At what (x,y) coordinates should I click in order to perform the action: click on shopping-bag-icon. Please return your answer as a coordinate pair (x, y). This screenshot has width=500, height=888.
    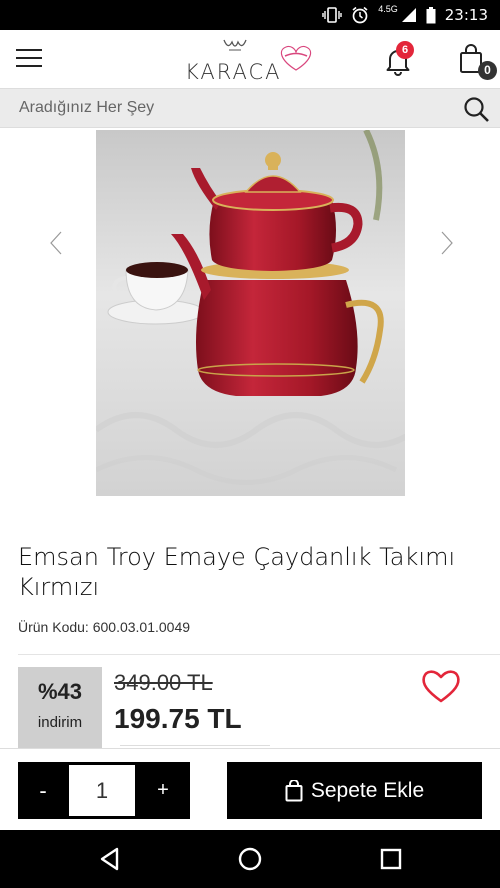
    Looking at the image, I should click on (294, 790).